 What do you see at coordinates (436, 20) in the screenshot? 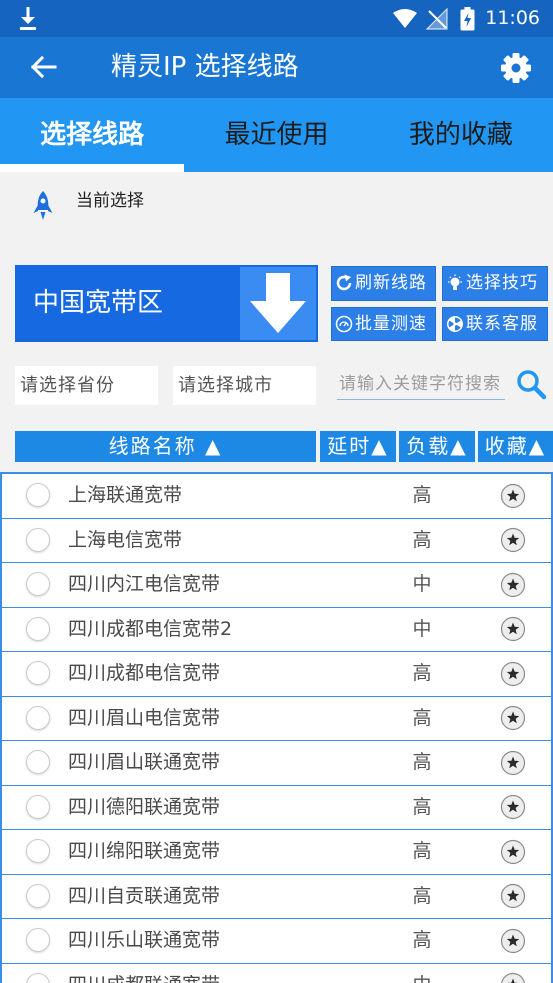
I see `no-sim-signal-icon` at bounding box center [436, 20].